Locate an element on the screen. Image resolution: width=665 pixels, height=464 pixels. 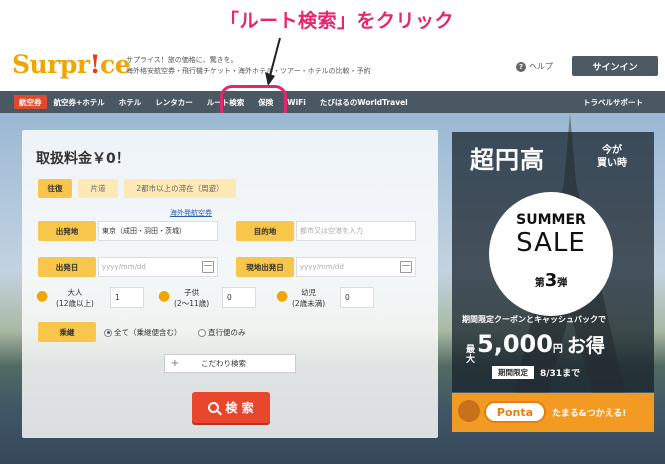
search-button: 検 索 is located at coordinates (231, 407).